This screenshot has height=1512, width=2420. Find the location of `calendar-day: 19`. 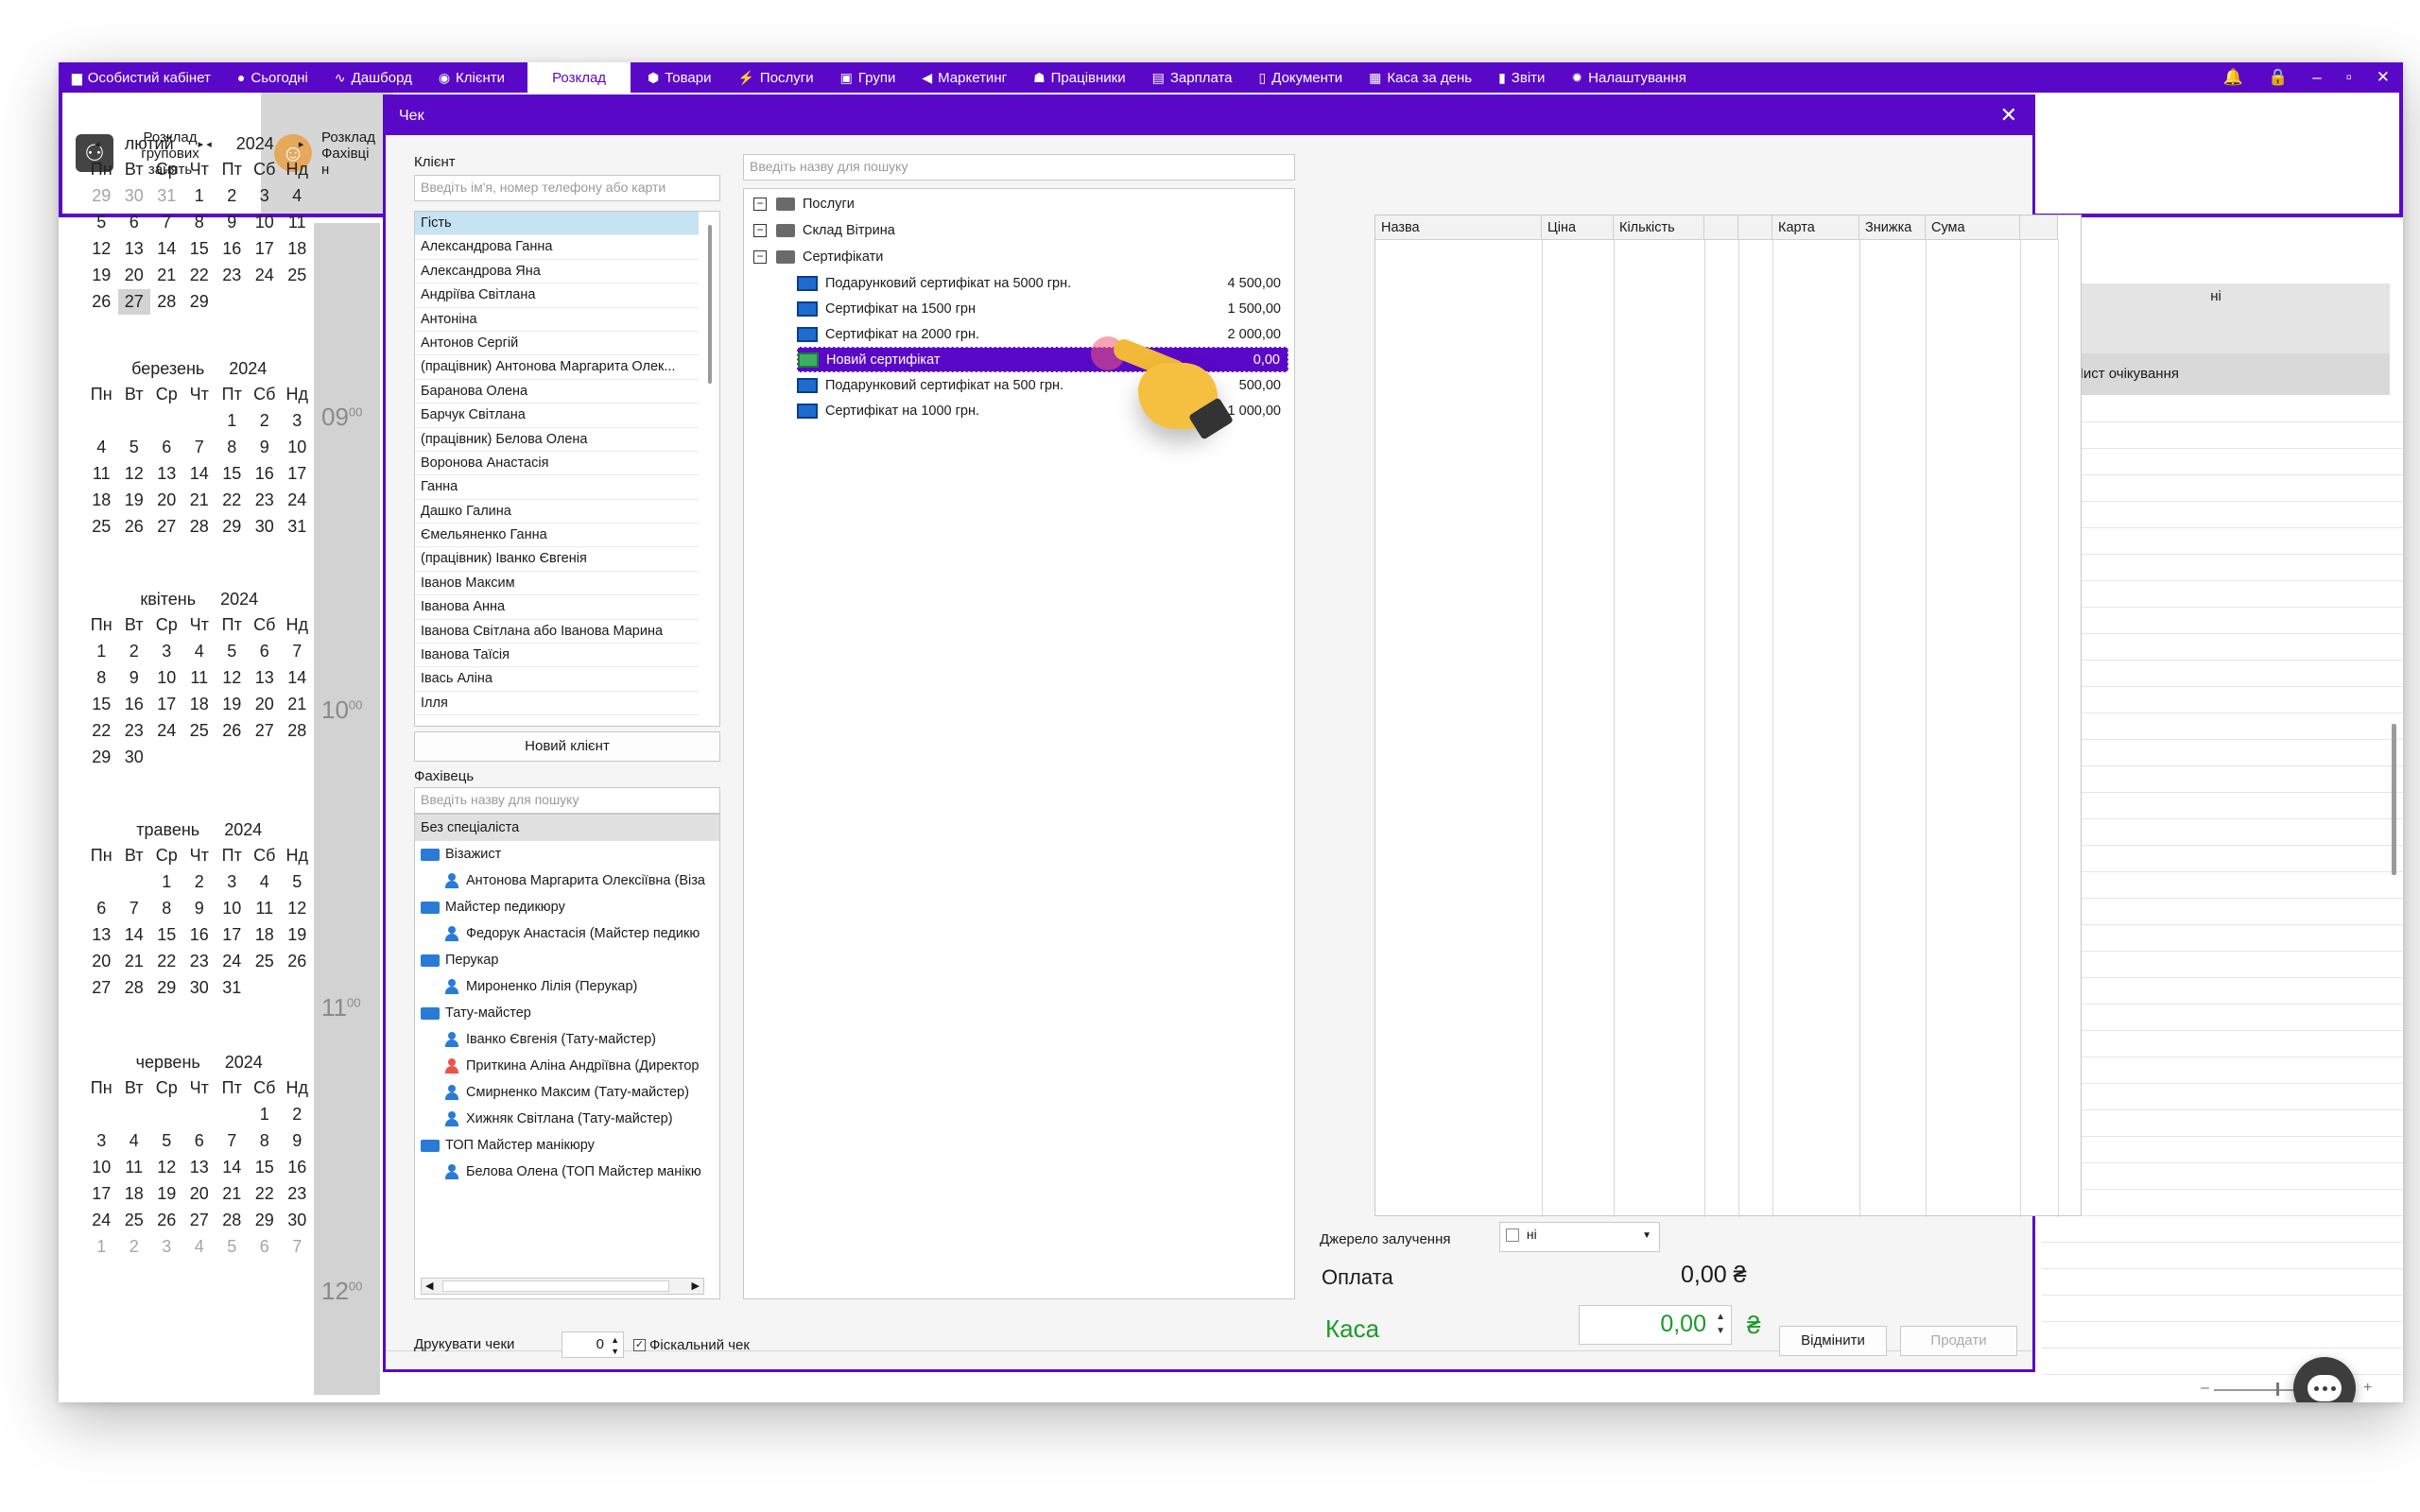

calendar-day: 19 is located at coordinates (166, 1194).